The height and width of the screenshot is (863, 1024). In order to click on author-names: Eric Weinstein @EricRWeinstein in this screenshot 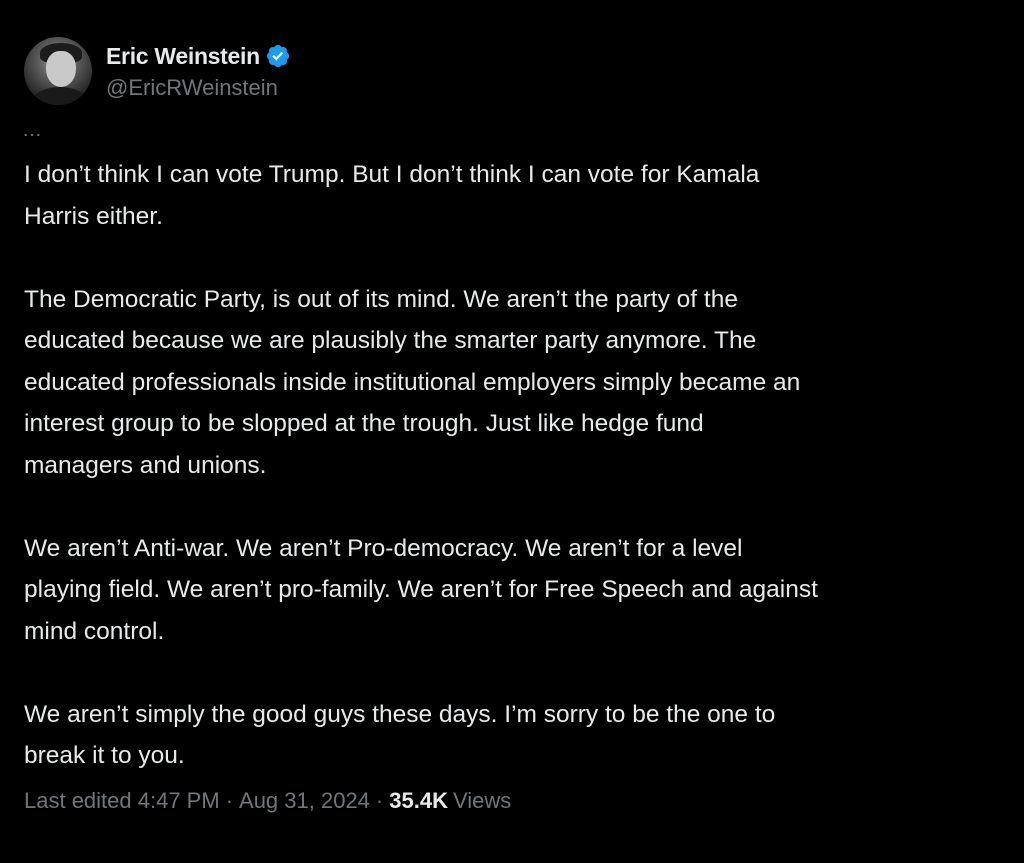, I will do `click(198, 71)`.